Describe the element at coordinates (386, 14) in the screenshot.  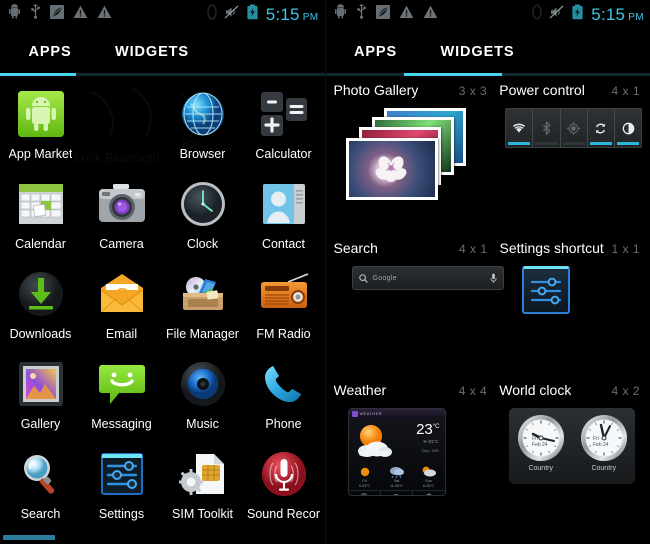
I see `status-icons-left` at that location.